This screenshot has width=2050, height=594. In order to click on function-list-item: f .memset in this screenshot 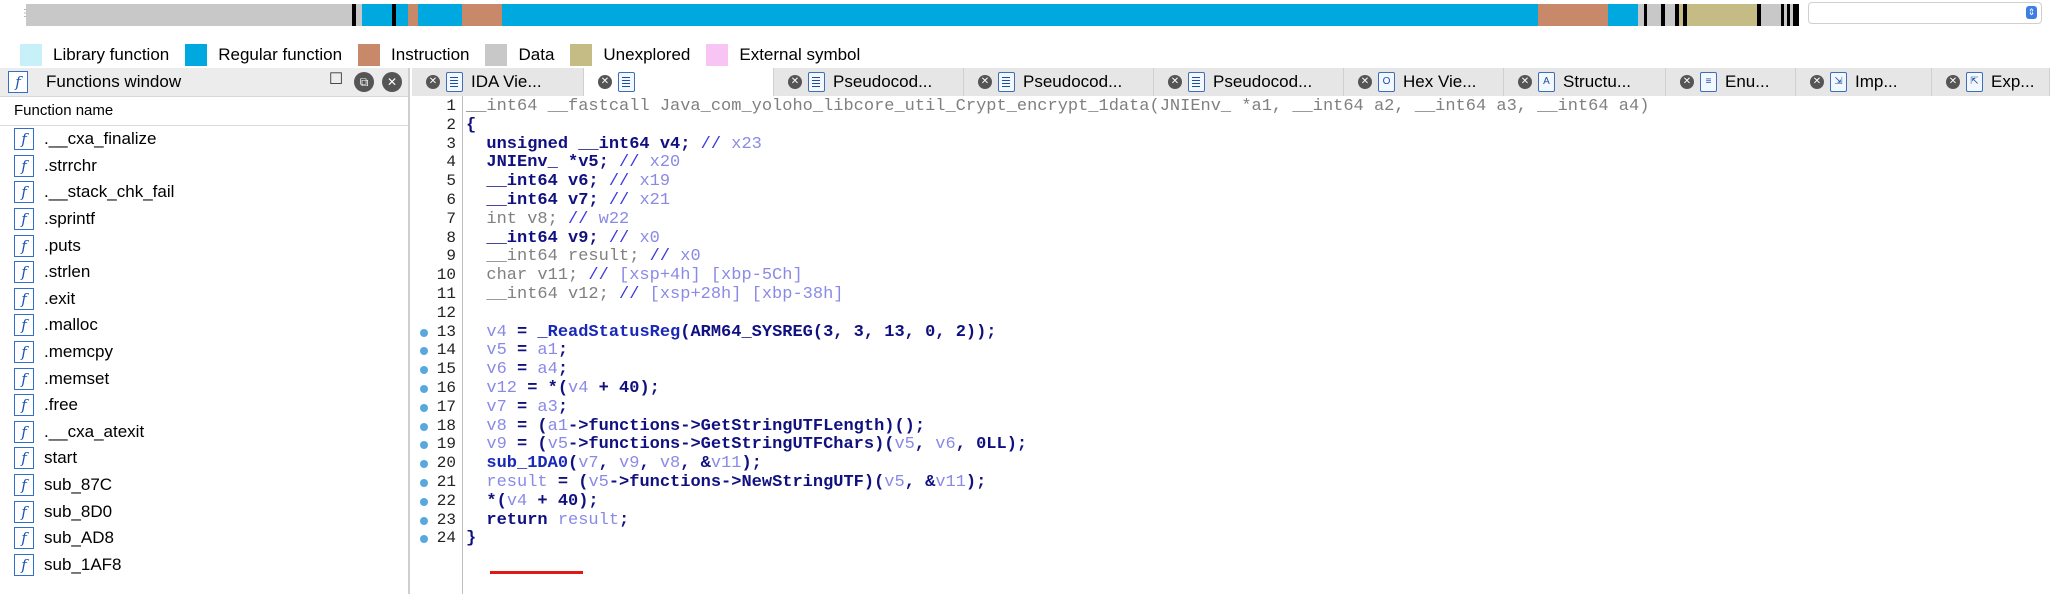, I will do `click(204, 378)`.